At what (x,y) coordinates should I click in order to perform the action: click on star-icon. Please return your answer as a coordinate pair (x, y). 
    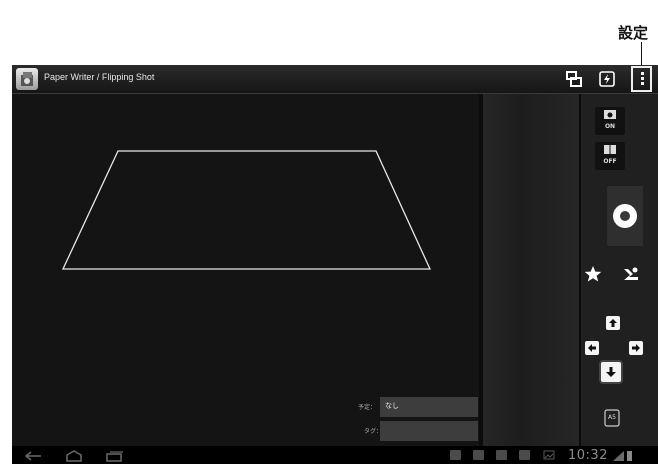
    Looking at the image, I should click on (593, 274).